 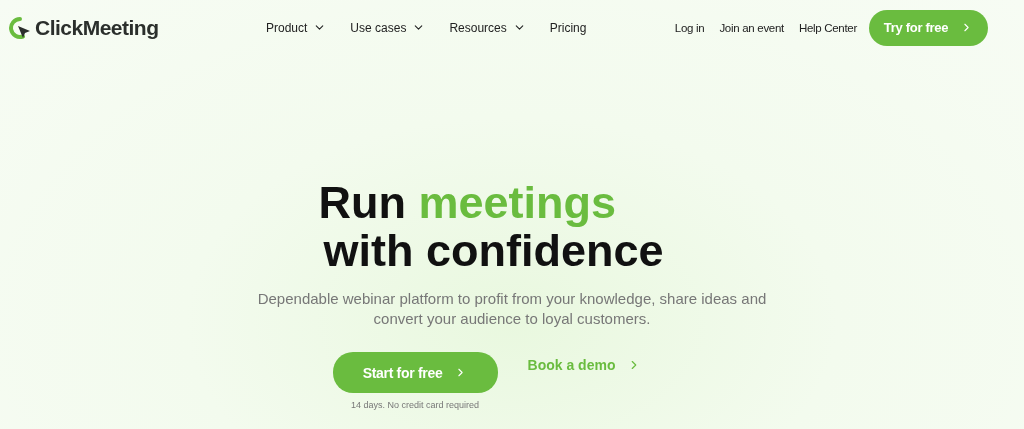 I want to click on nav-link: Log in, so click(x=689, y=27).